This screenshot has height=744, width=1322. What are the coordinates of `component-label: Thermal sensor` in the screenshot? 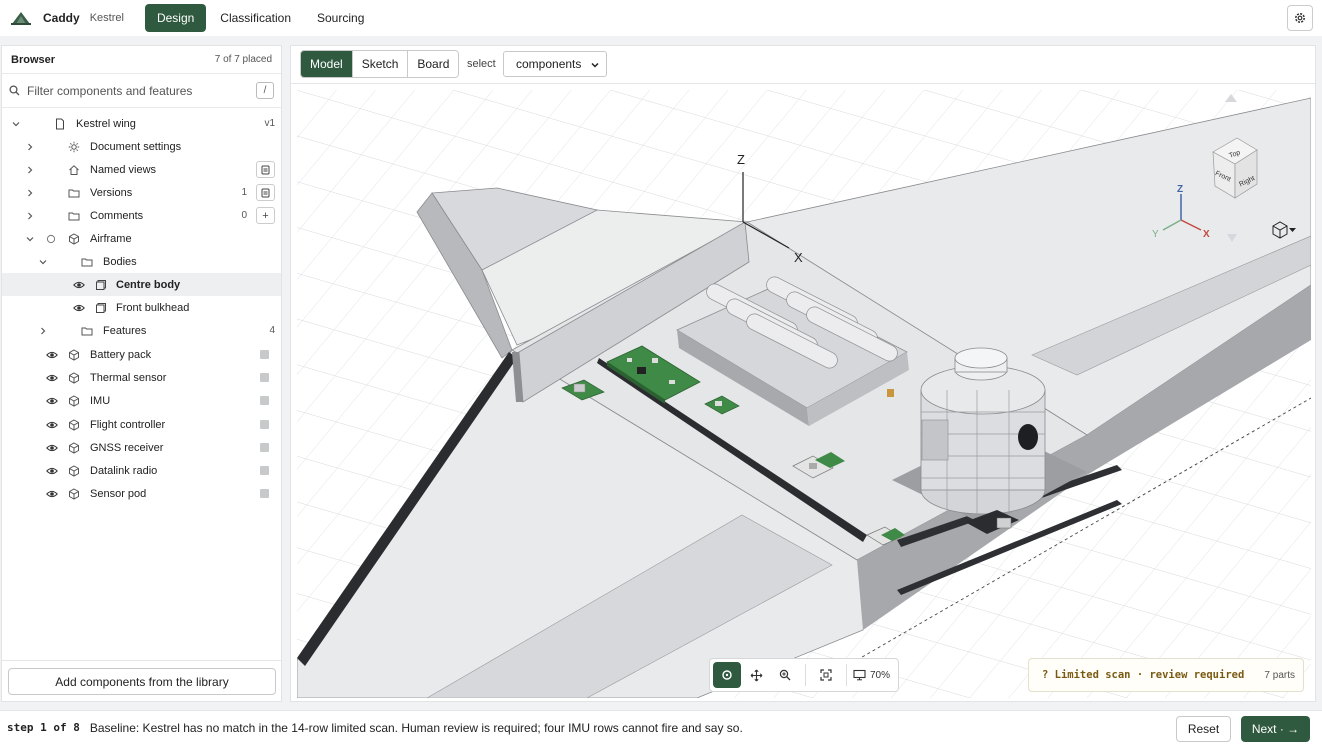 It's located at (128, 377).